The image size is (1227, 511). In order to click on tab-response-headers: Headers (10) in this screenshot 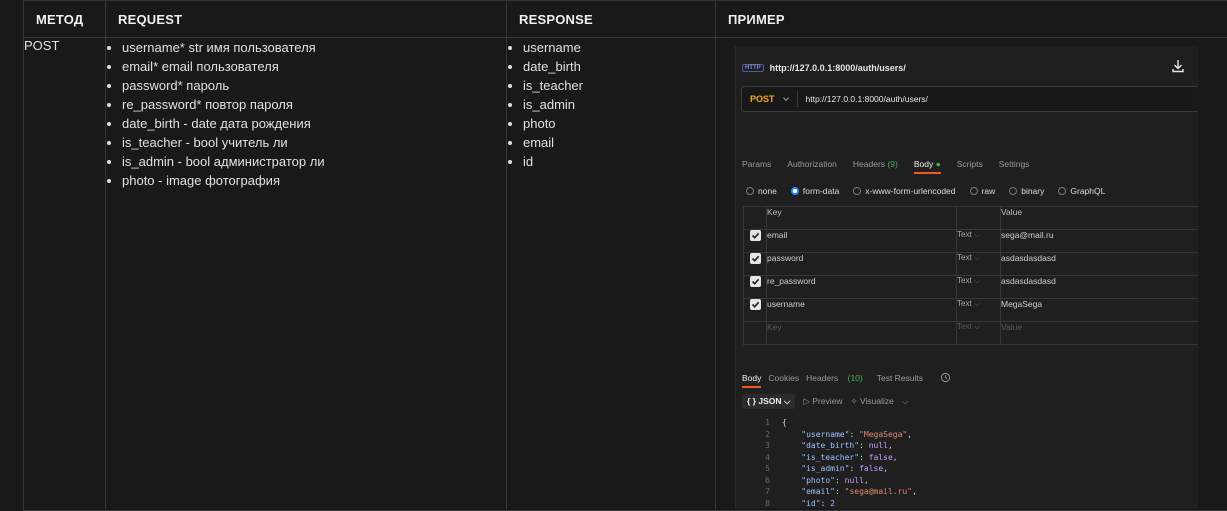, I will do `click(838, 378)`.